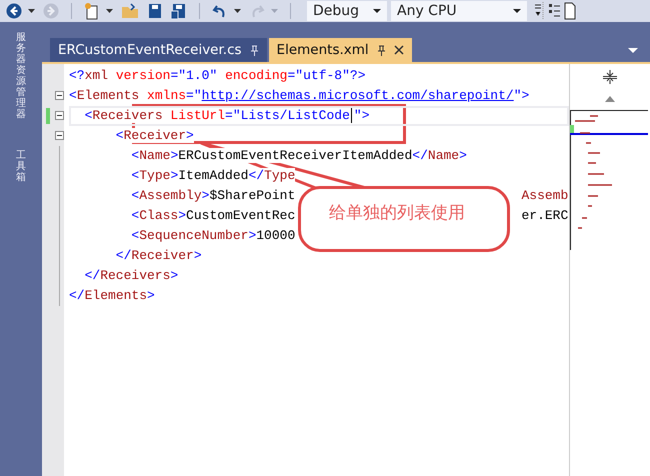 This screenshot has height=476, width=650. What do you see at coordinates (340, 50) in the screenshot?
I see `document-tab: Elements.xml` at bounding box center [340, 50].